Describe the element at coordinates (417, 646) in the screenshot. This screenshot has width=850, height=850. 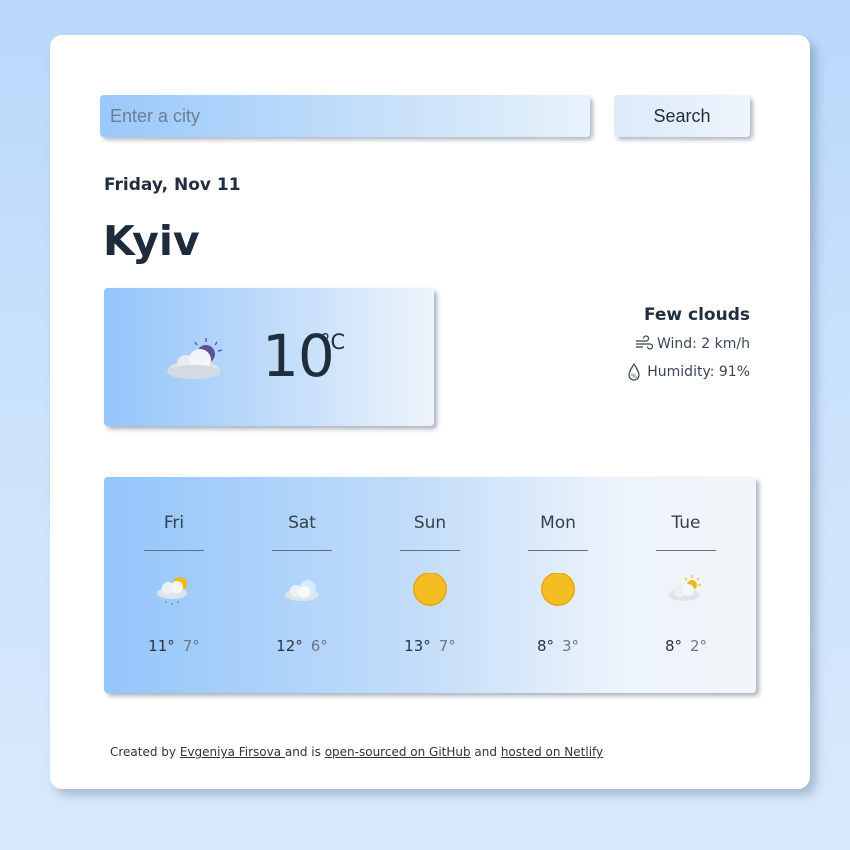
I see `forecast-max-temp: 13°` at that location.